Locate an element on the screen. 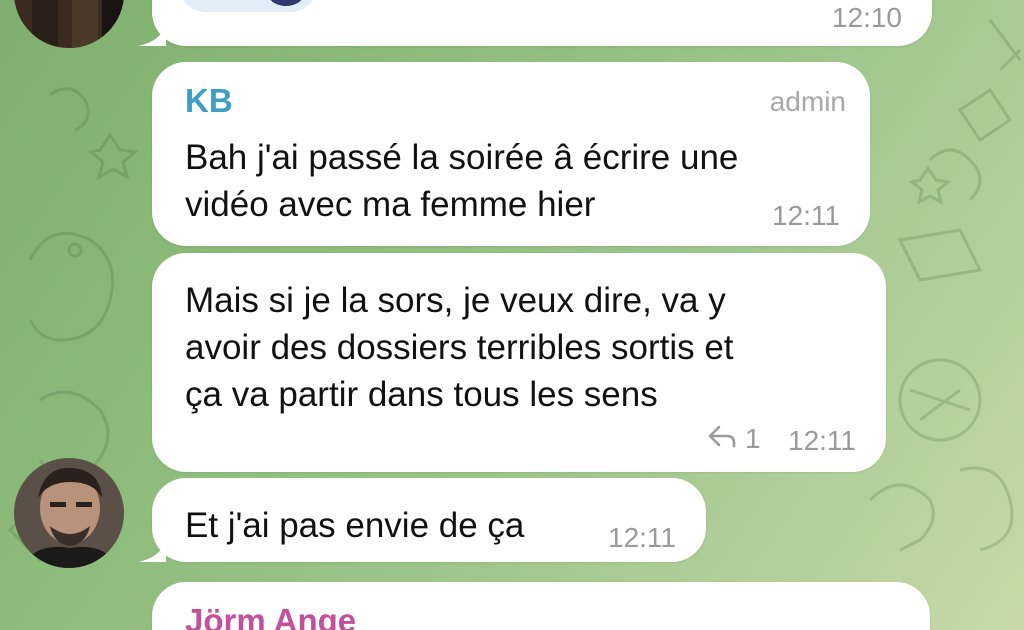  message-time: 12:10 is located at coordinates (866, 17).